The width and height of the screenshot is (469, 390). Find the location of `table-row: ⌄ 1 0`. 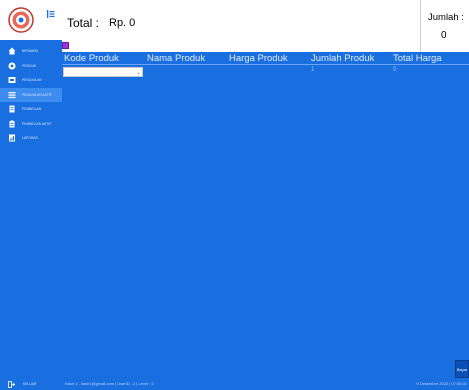

table-row: ⌄ 1 0 is located at coordinates (265, 72).